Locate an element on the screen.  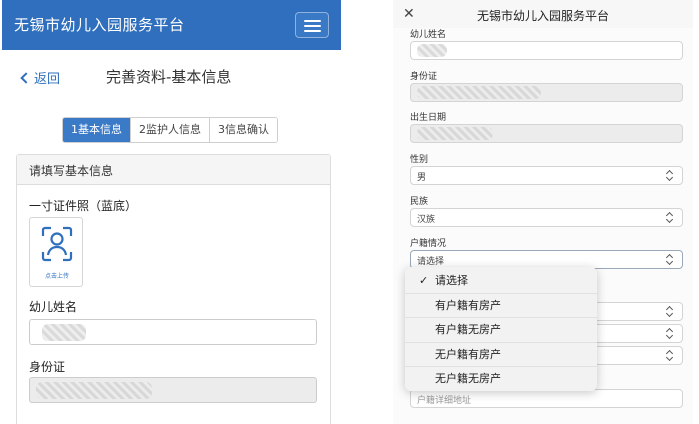
gender-select: 男 is located at coordinates (546, 175).